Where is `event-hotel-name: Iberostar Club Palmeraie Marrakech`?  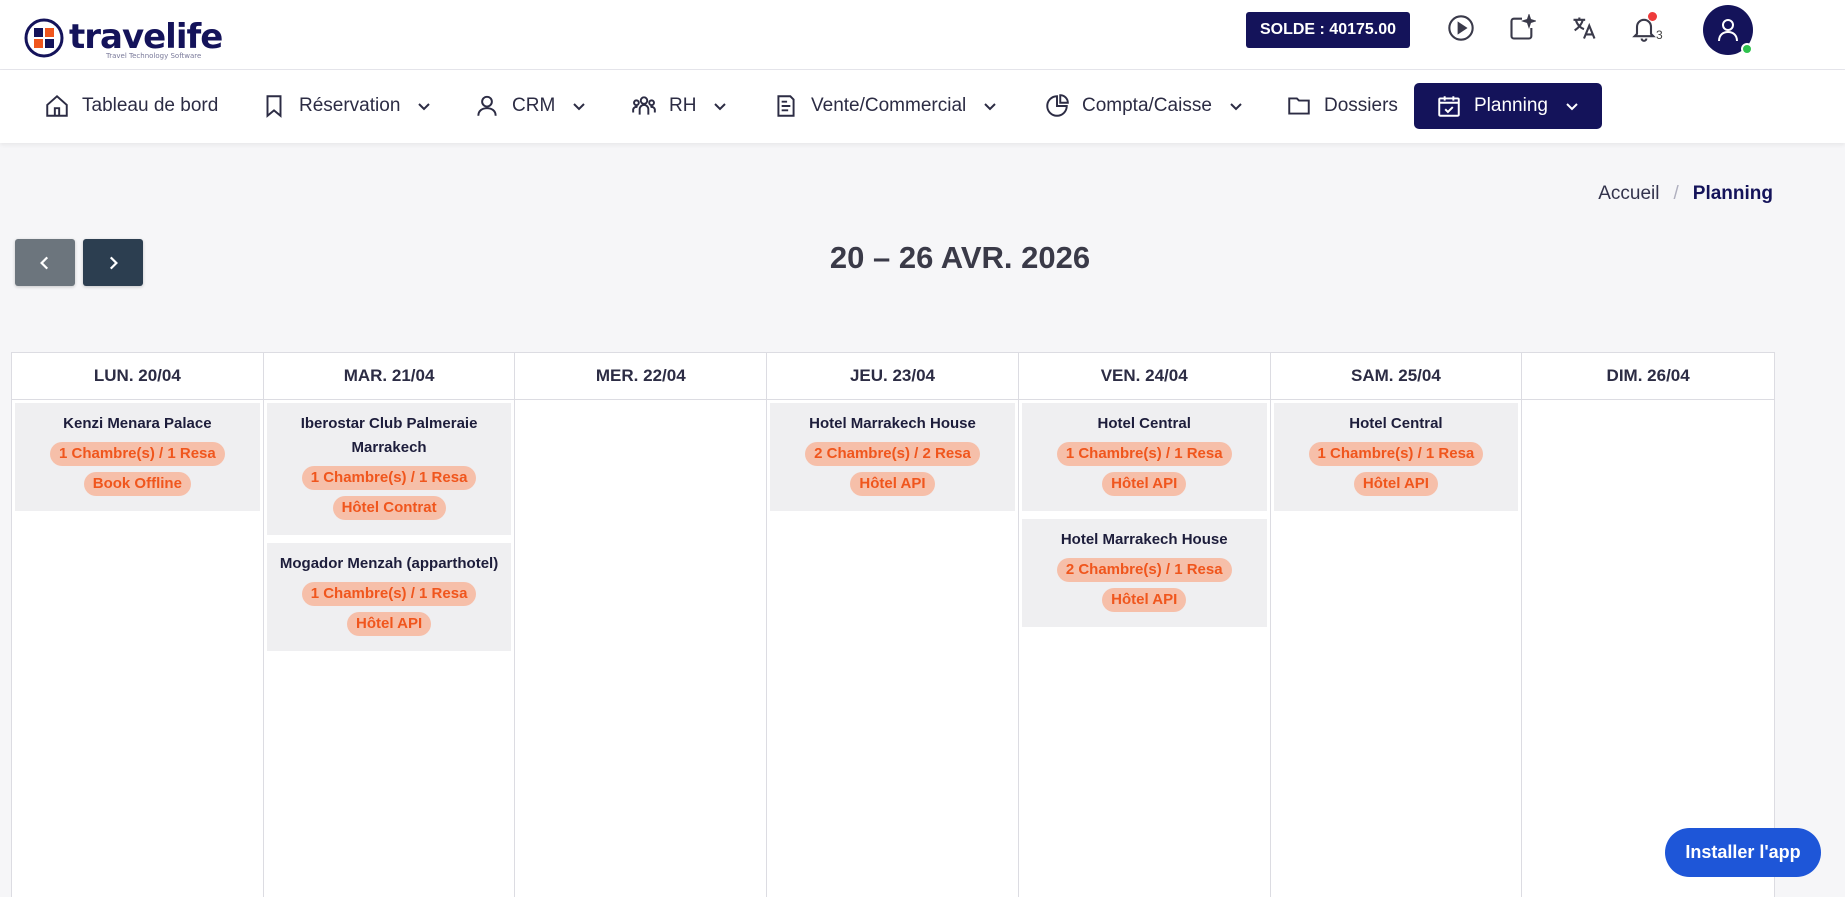 event-hotel-name: Iberostar Club Palmeraie Marrakech is located at coordinates (389, 435).